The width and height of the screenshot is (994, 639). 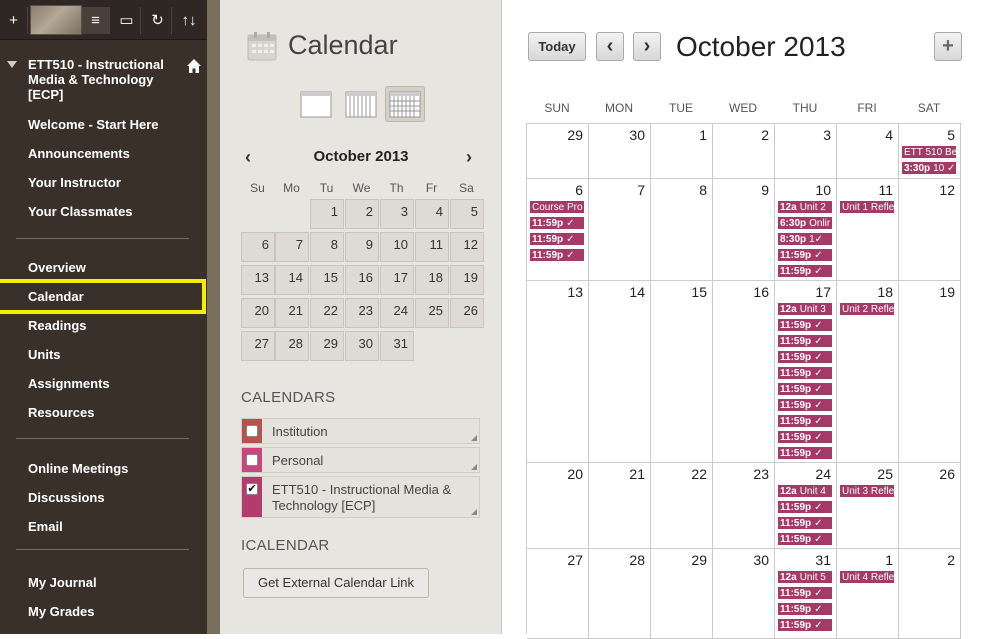 I want to click on mini-day-cell: 12, so click(x=467, y=247).